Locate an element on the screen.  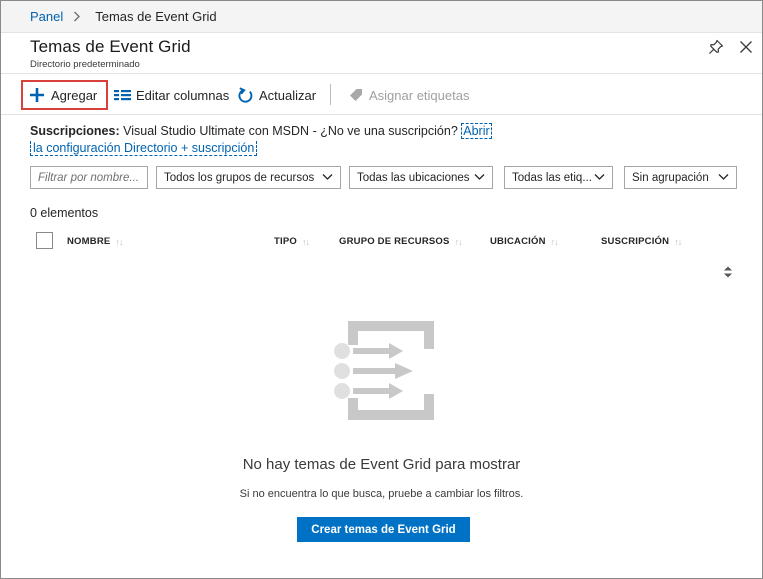
column-header-label: TIPO is located at coordinates (285, 241).